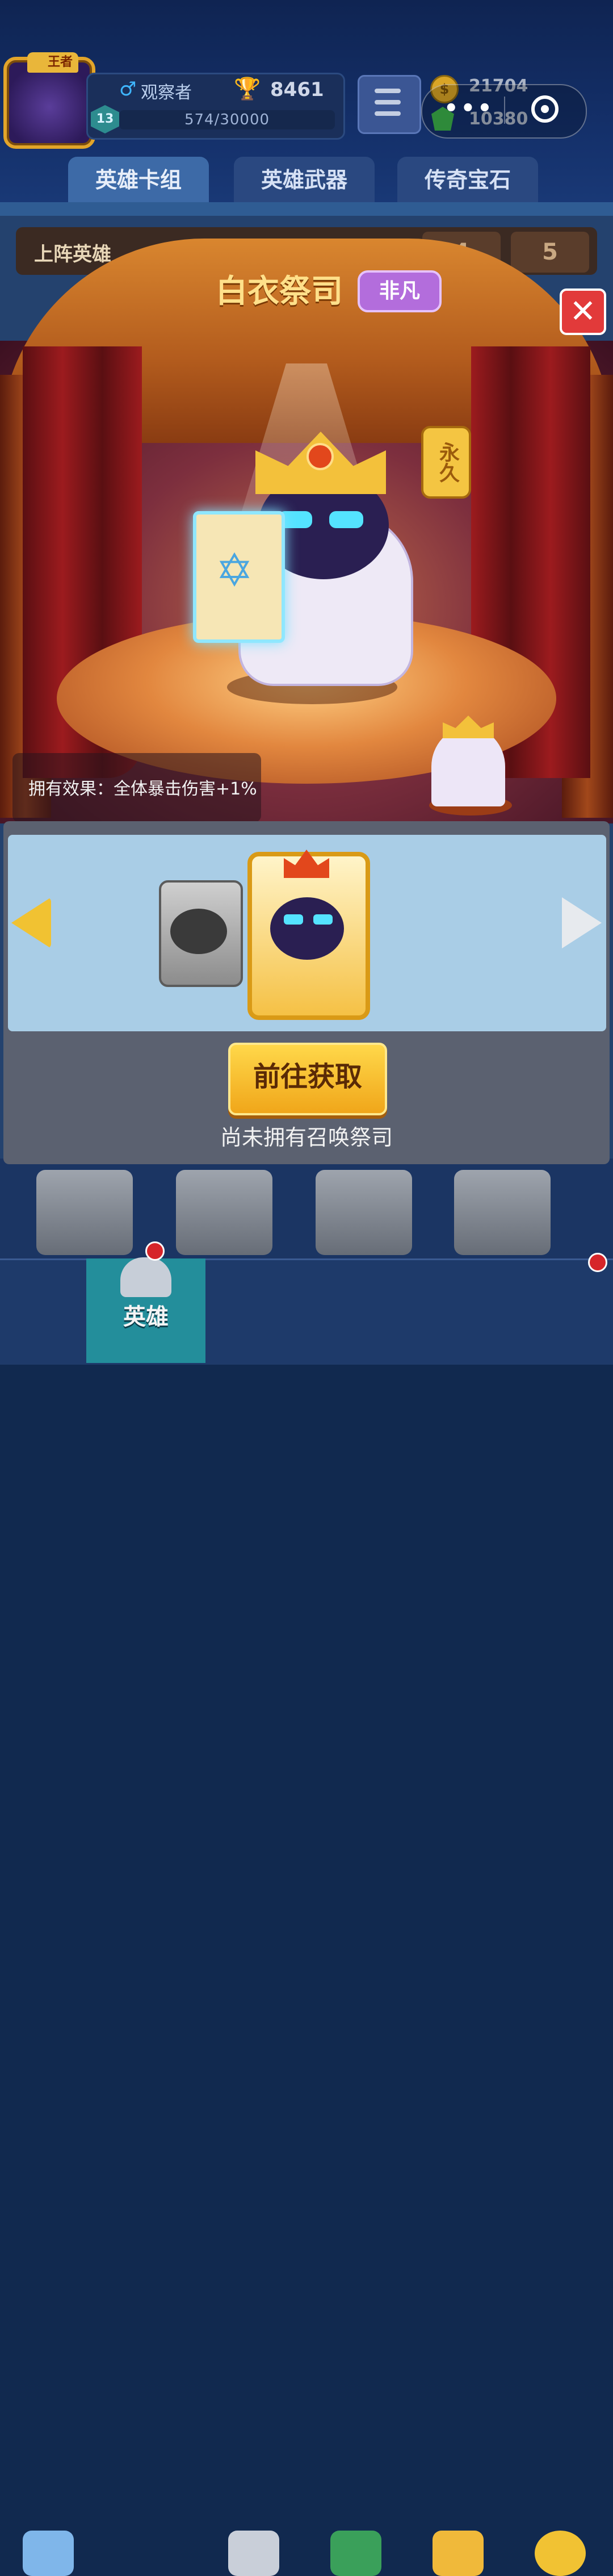 The width and height of the screenshot is (613, 2576). What do you see at coordinates (467, 180) in the screenshot?
I see `tab-legend-gems: 传奇宝石` at bounding box center [467, 180].